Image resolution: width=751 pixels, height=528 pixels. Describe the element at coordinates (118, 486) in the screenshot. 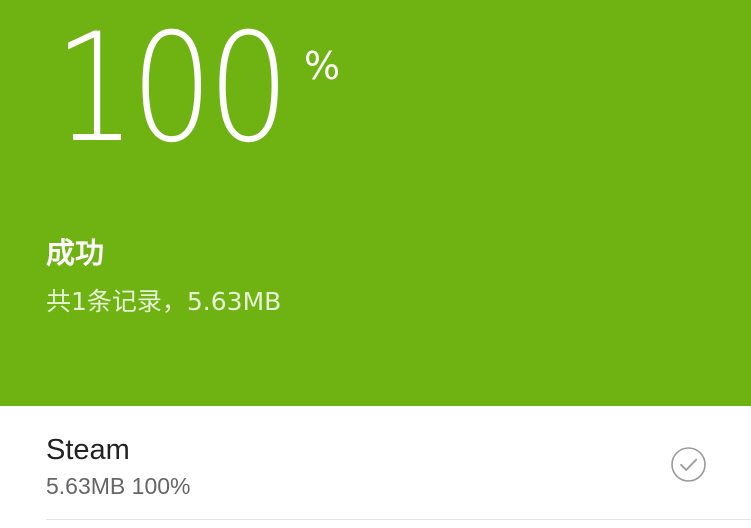

I see `record-details: 5.63MB 100%` at that location.